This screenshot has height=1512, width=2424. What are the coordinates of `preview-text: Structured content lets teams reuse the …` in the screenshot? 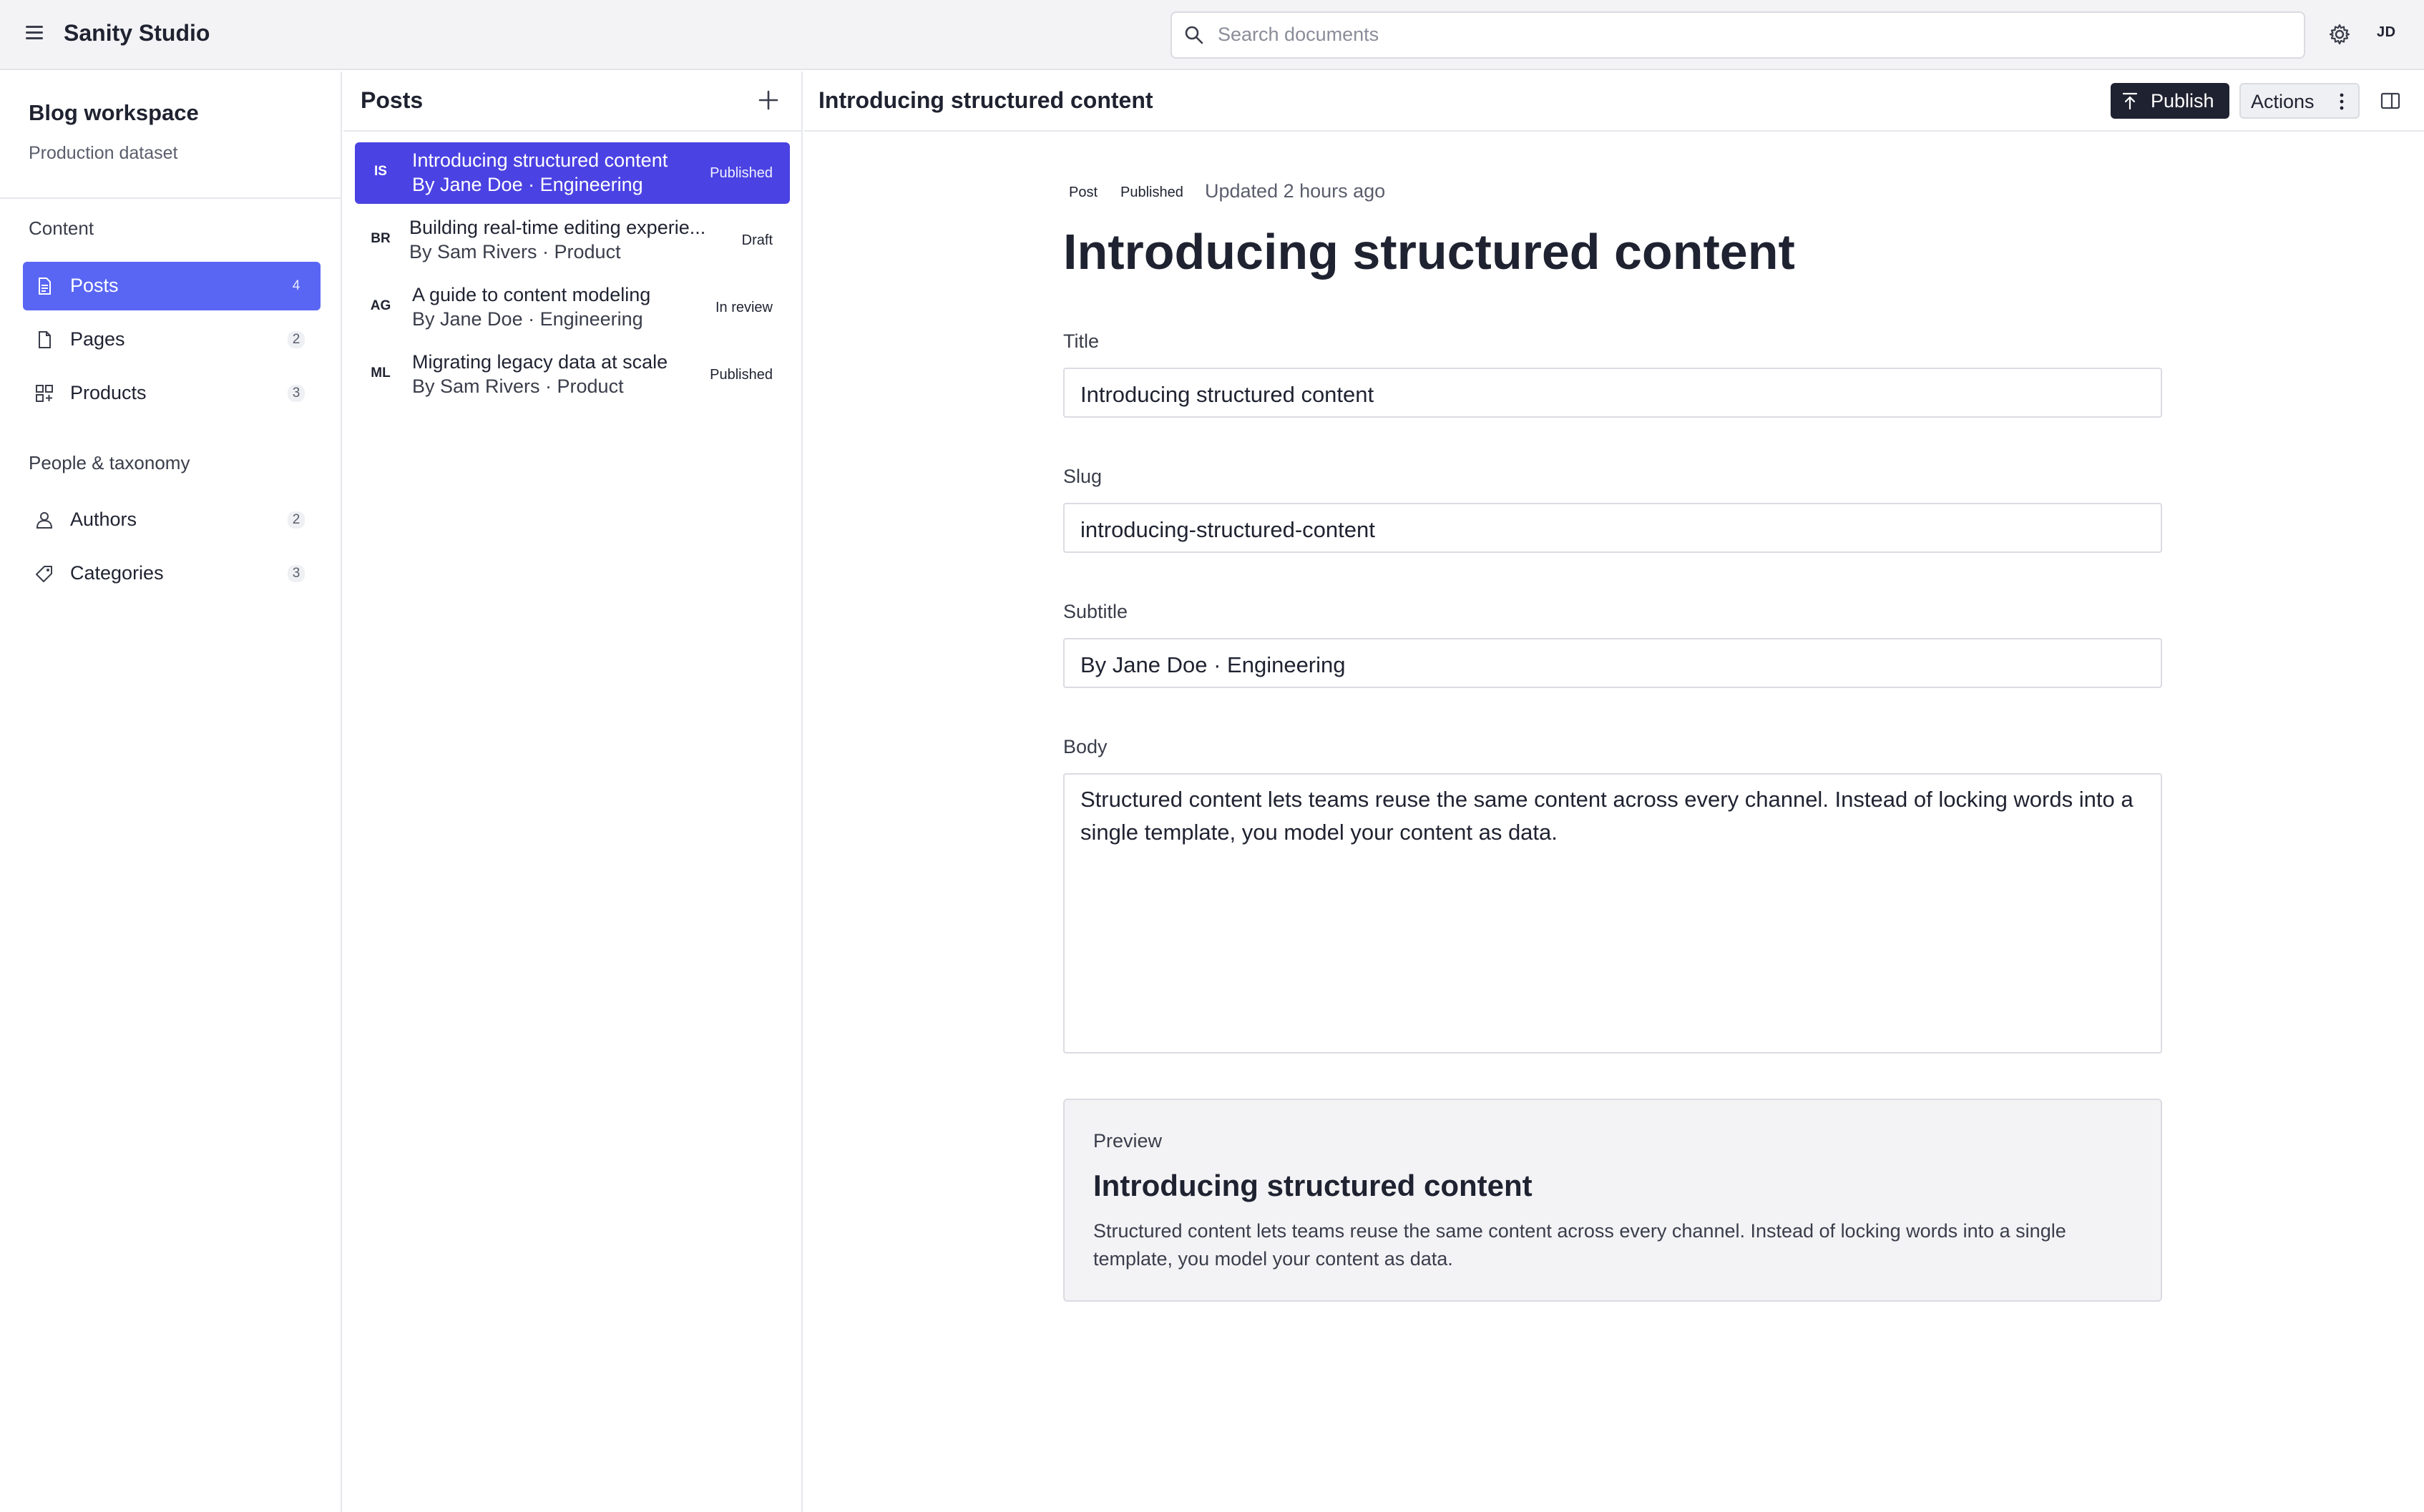 It's located at (1579, 1245).